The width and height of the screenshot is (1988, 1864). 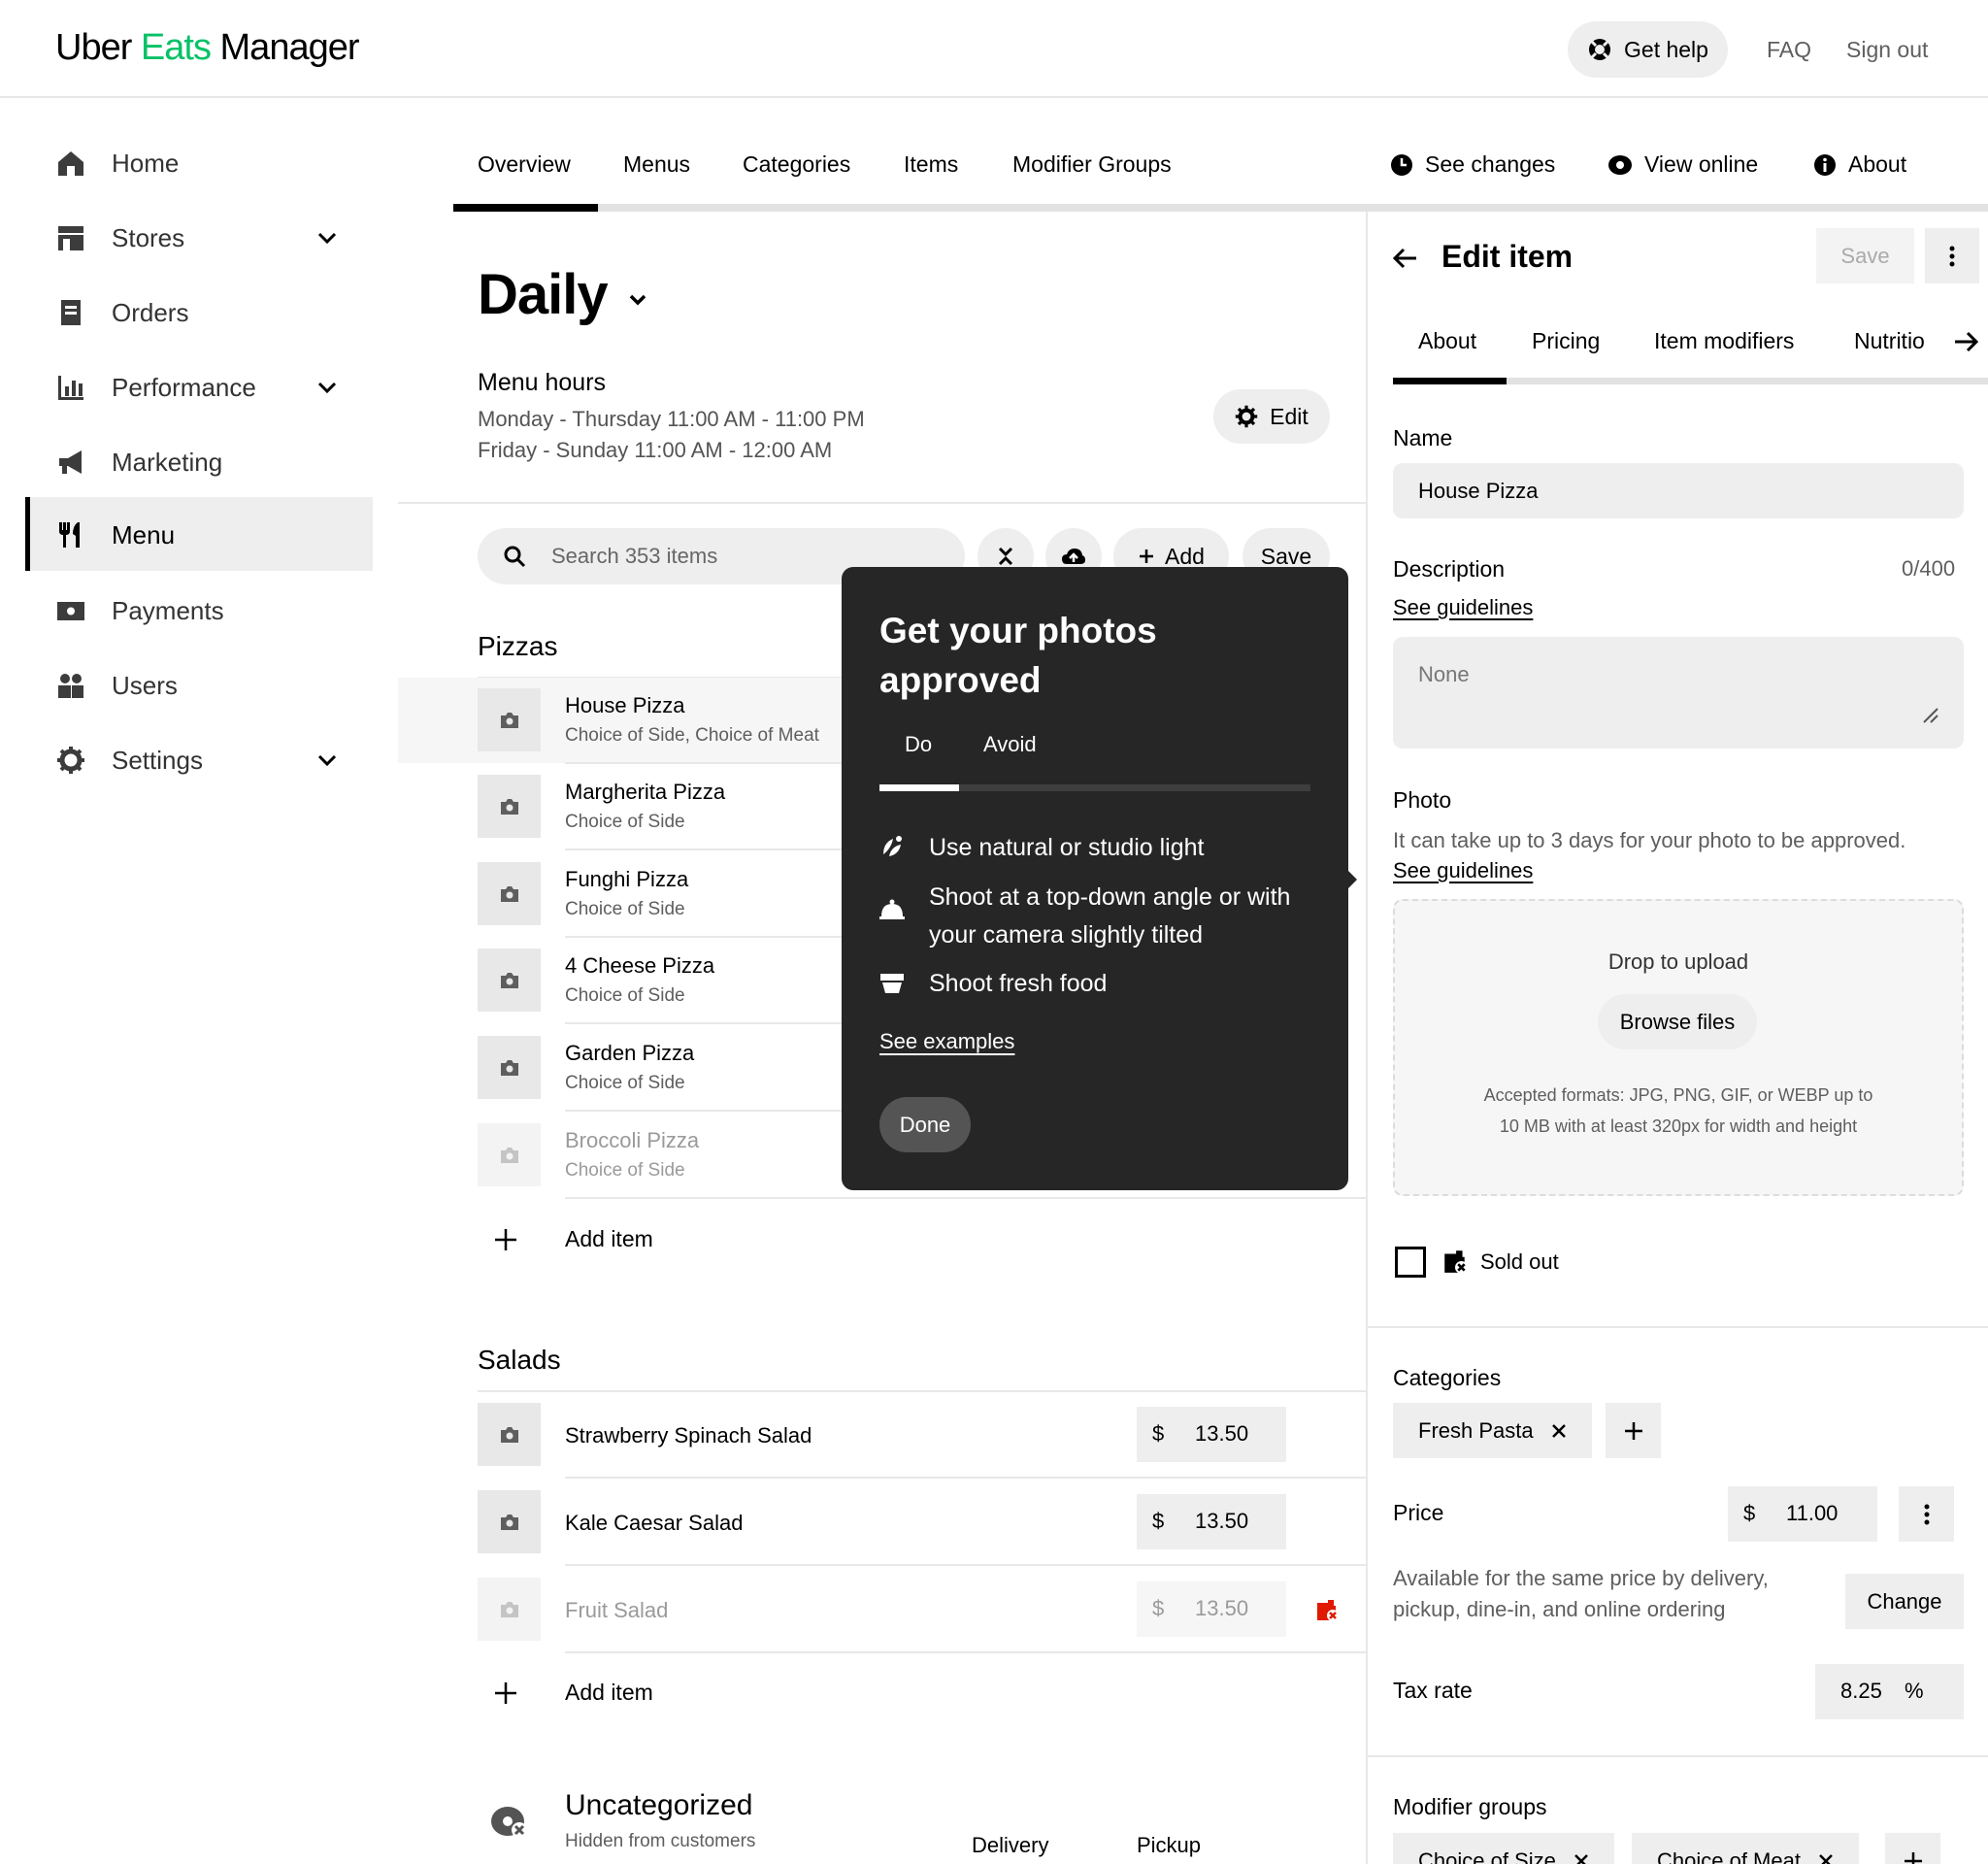 What do you see at coordinates (207, 48) in the screenshot?
I see `logo: Uber Eats Manager` at bounding box center [207, 48].